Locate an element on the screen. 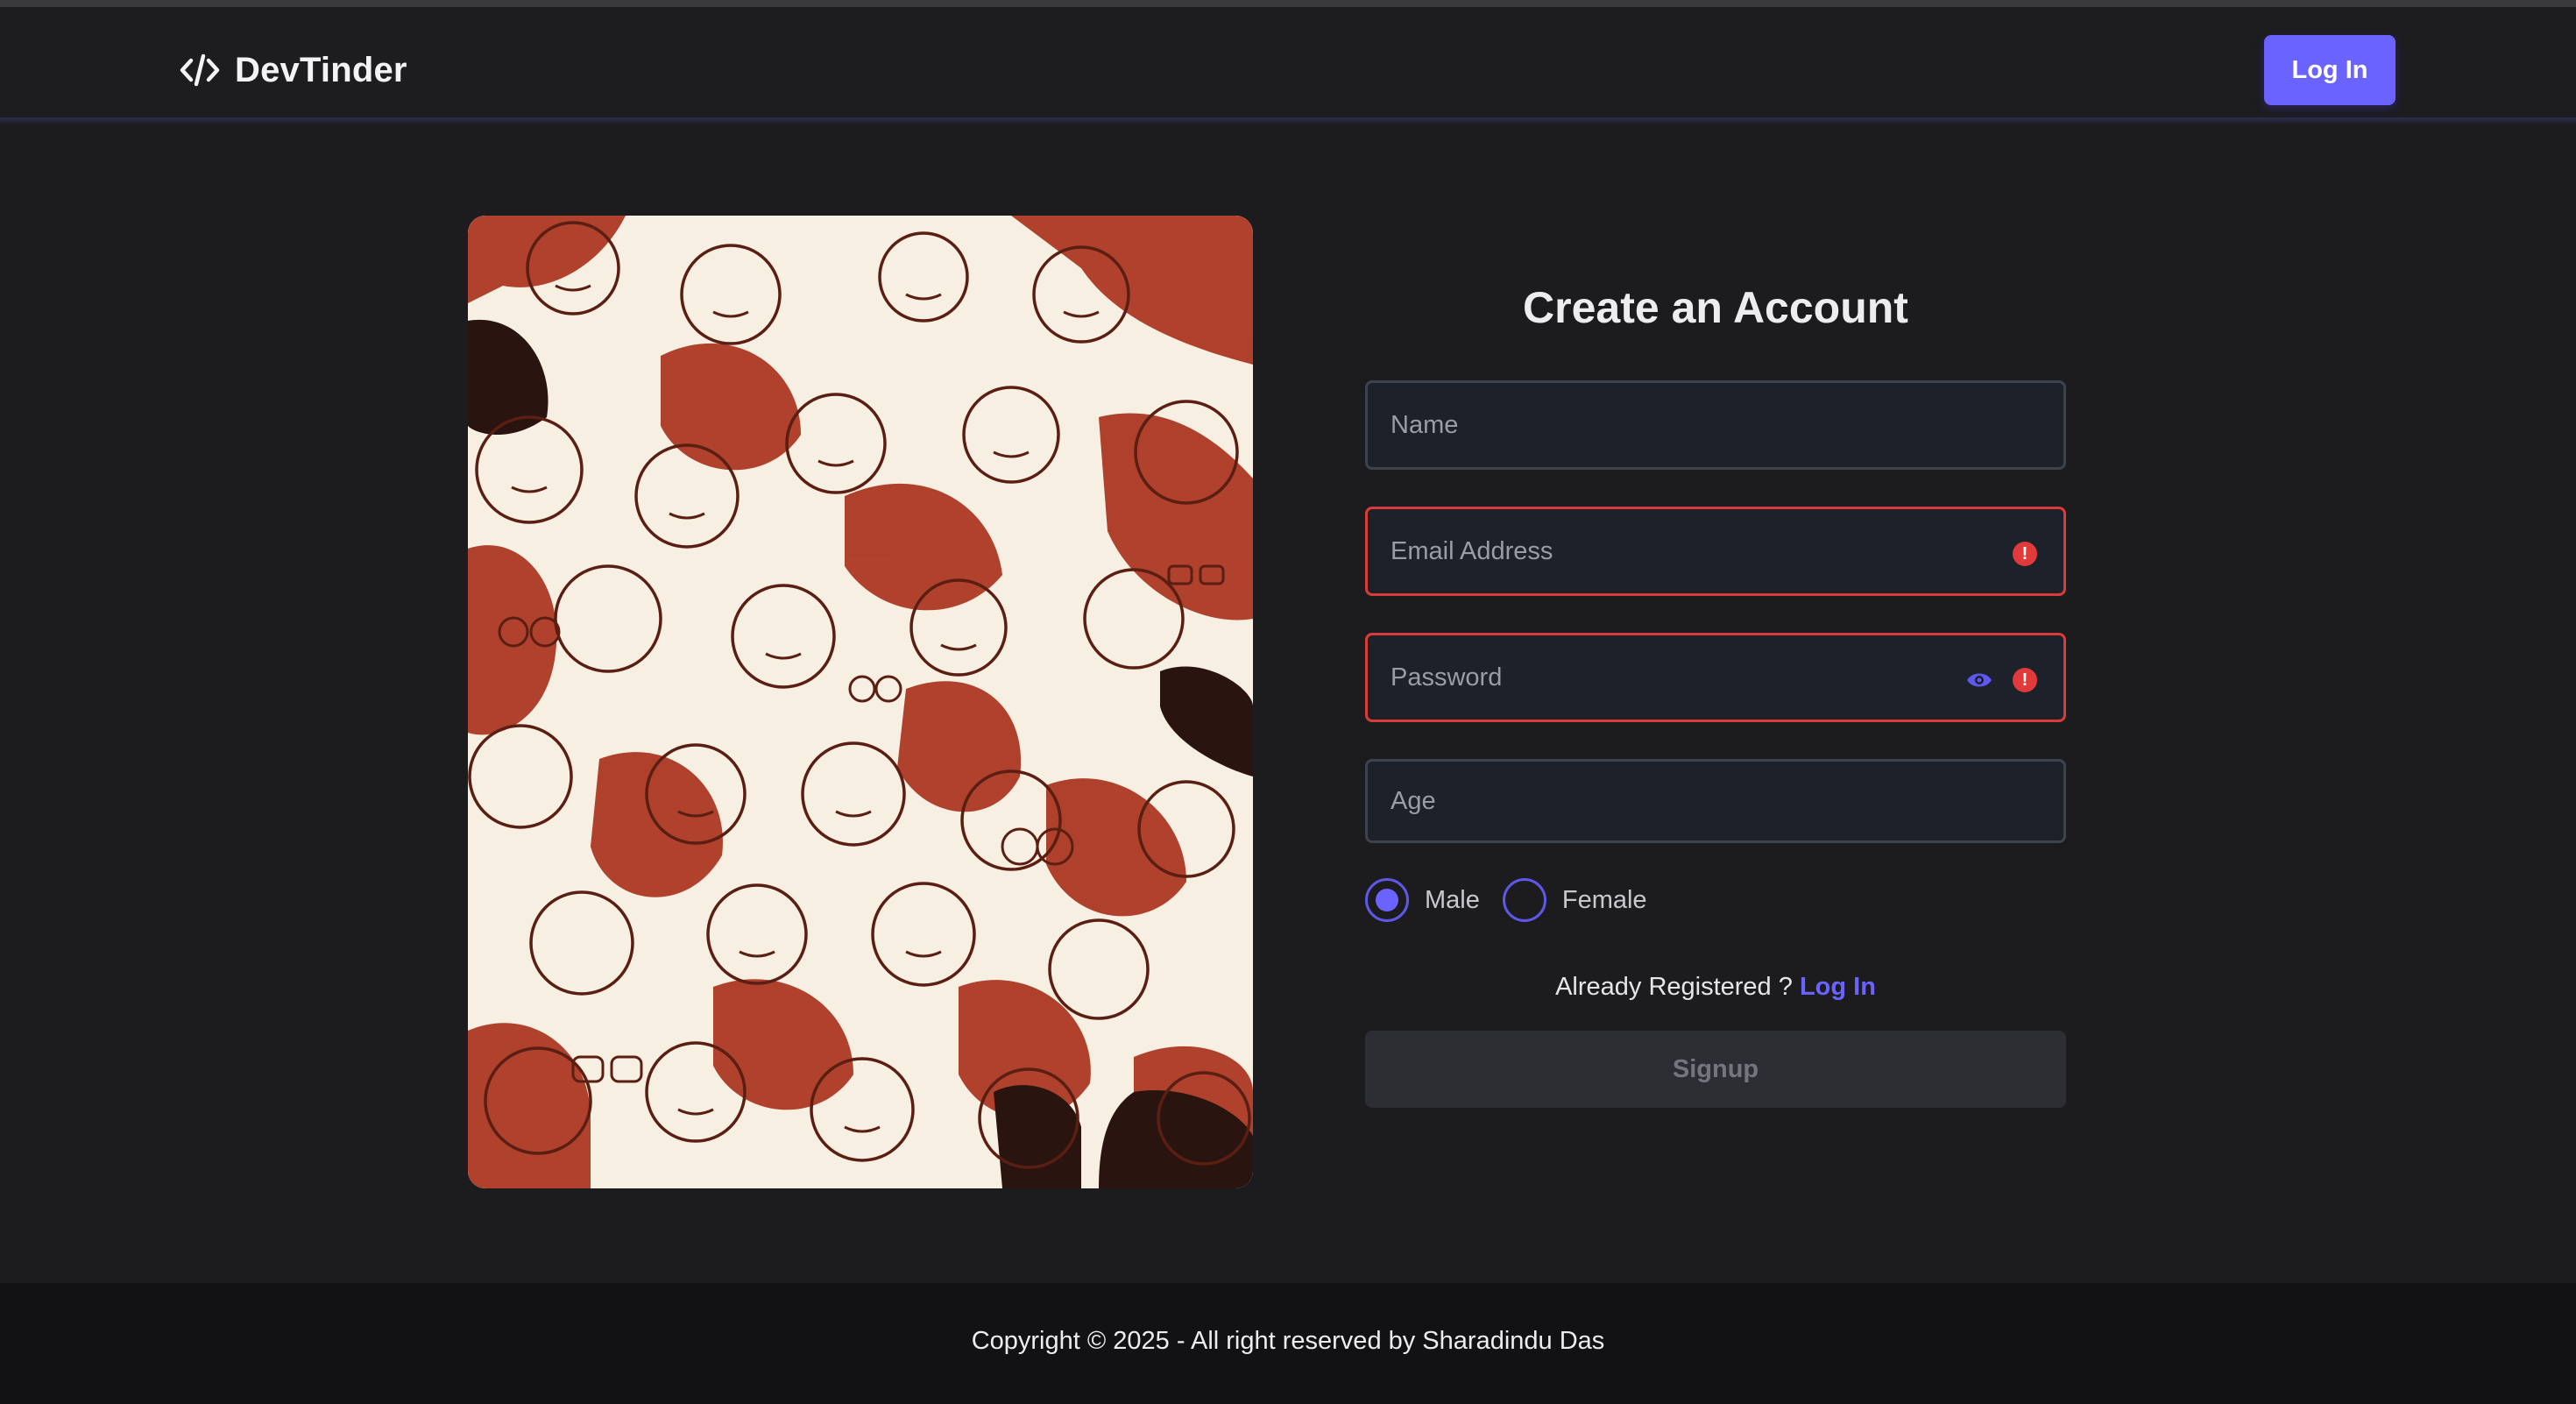  already-registered-label: Already Registered ? is located at coordinates (1677, 987).